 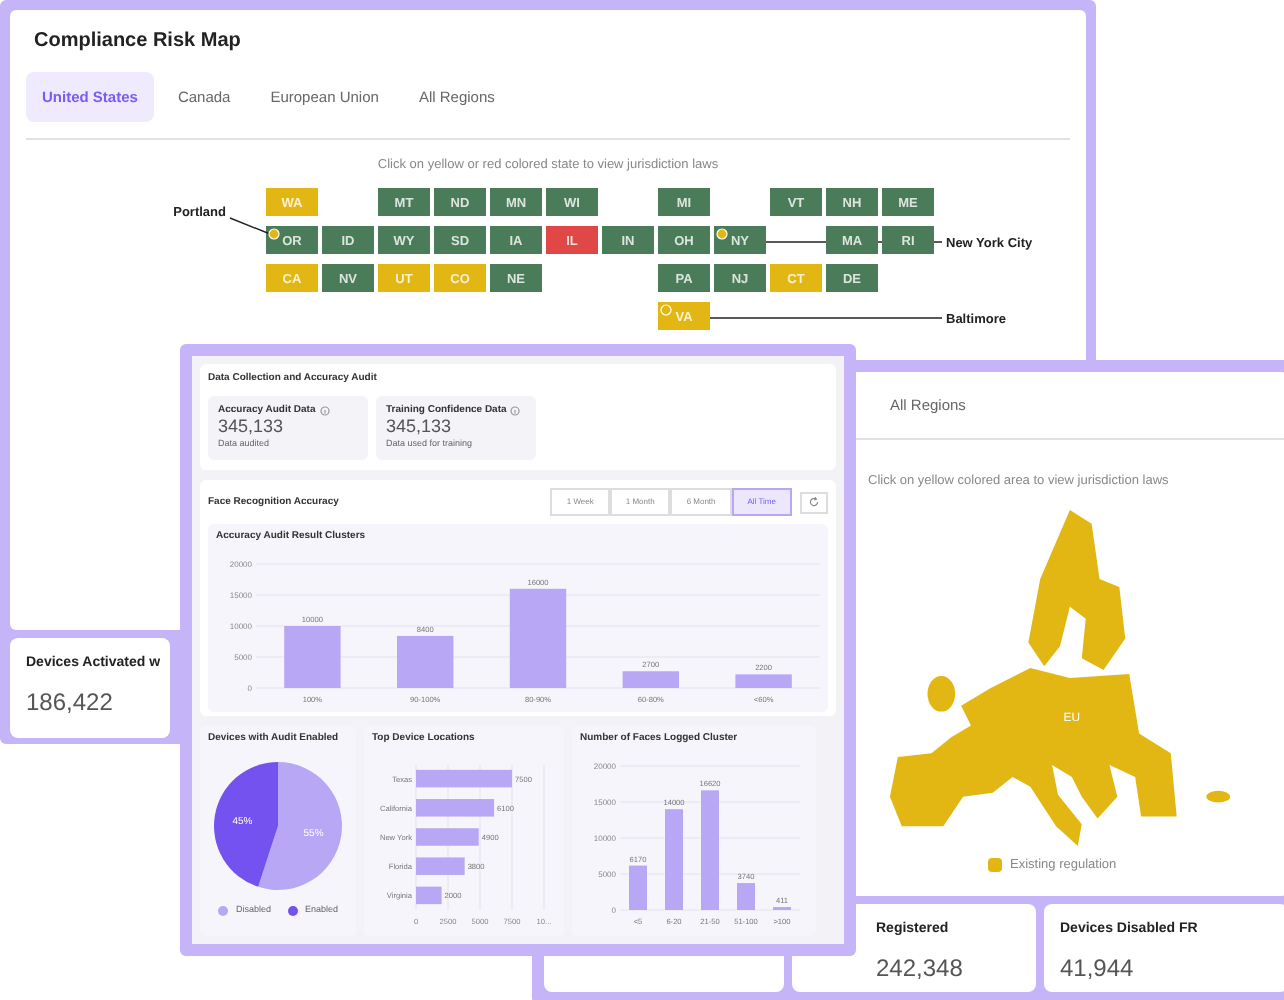 What do you see at coordinates (250, 226) in the screenshot?
I see `leader-line` at bounding box center [250, 226].